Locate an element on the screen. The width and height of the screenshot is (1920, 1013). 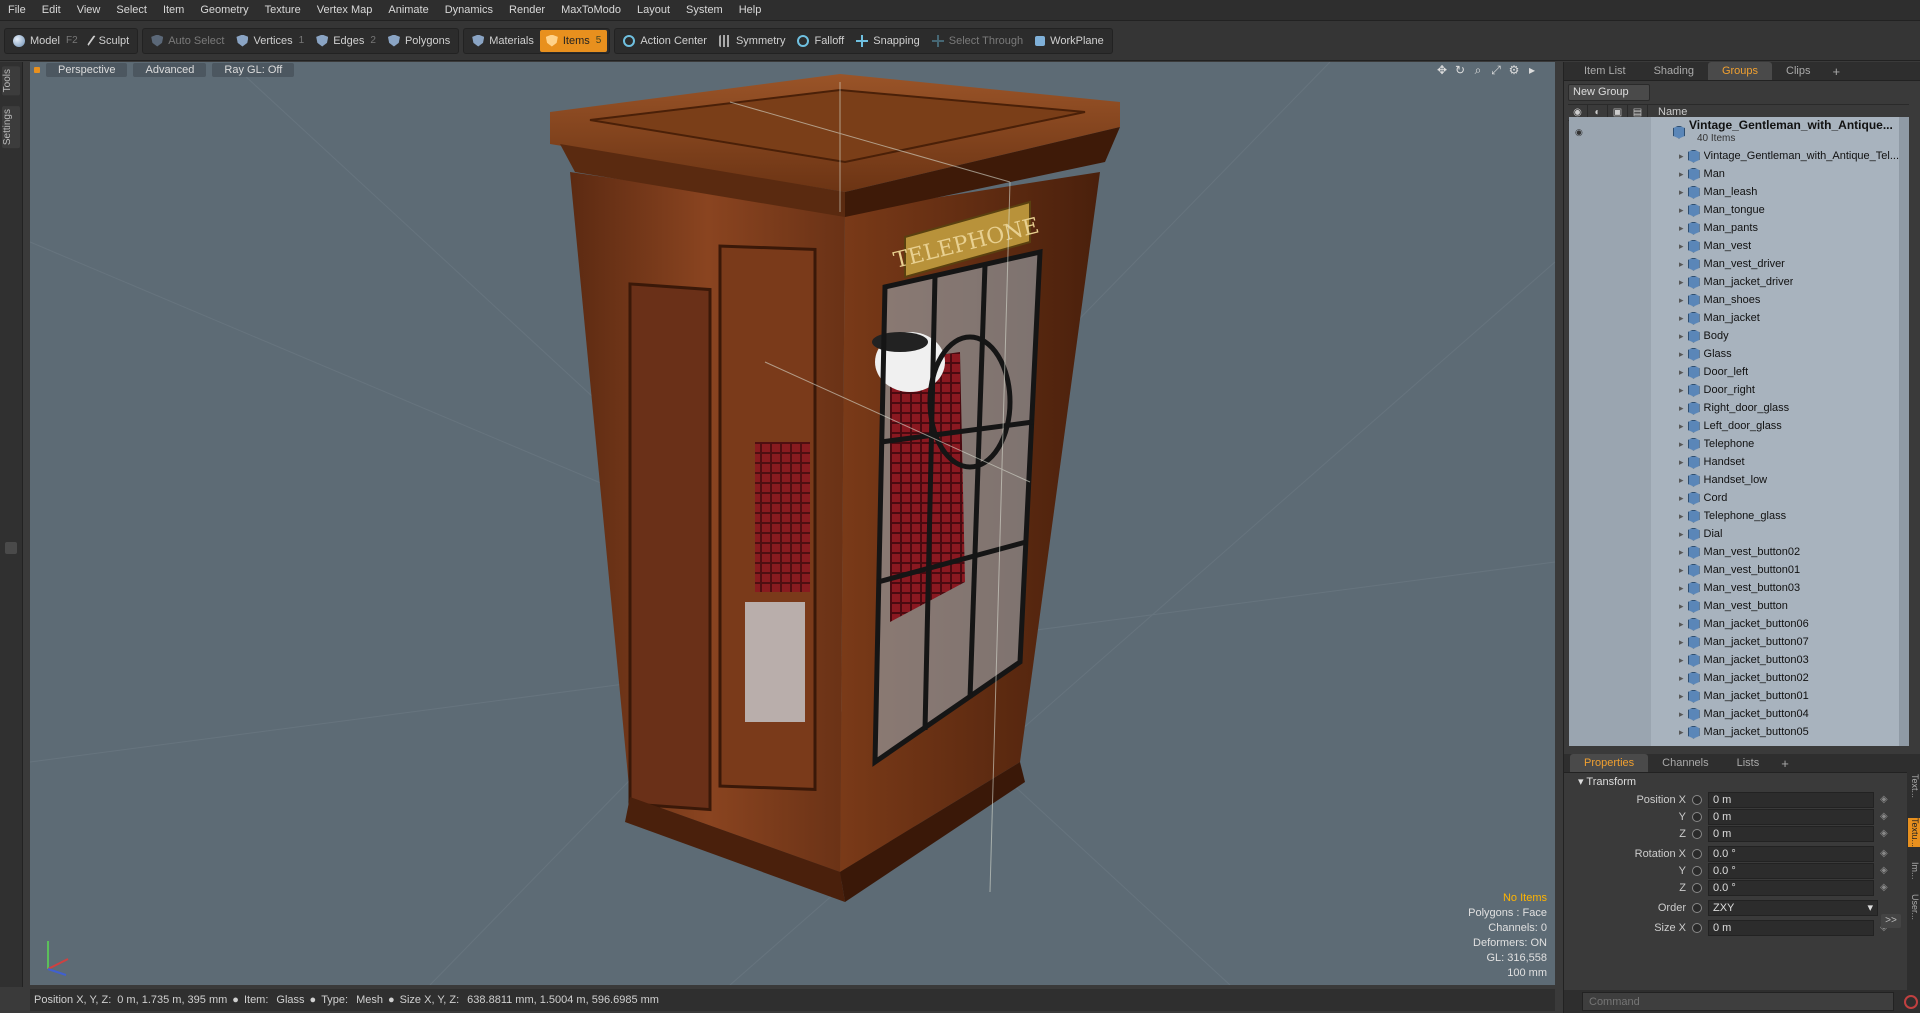
tree-item: ▸ Cord is located at coordinates (1739, 498).